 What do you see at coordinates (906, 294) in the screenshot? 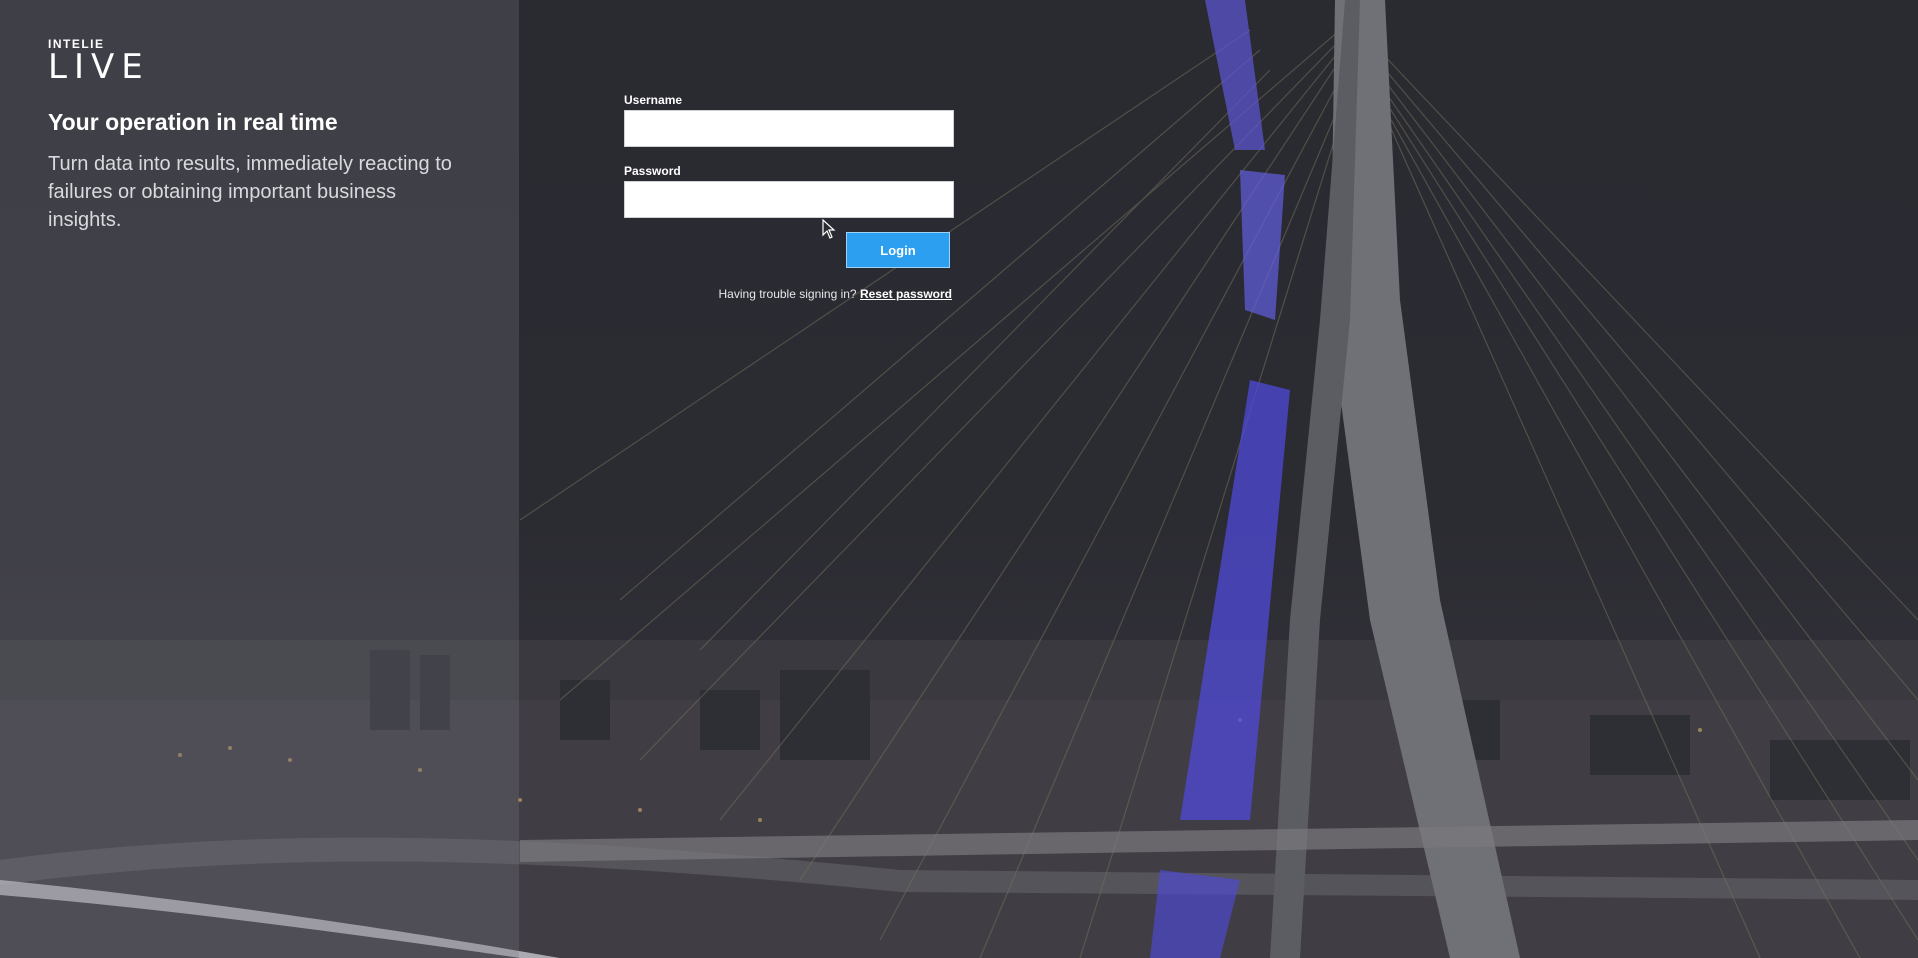
I see `reset-password-link: Reset password` at bounding box center [906, 294].